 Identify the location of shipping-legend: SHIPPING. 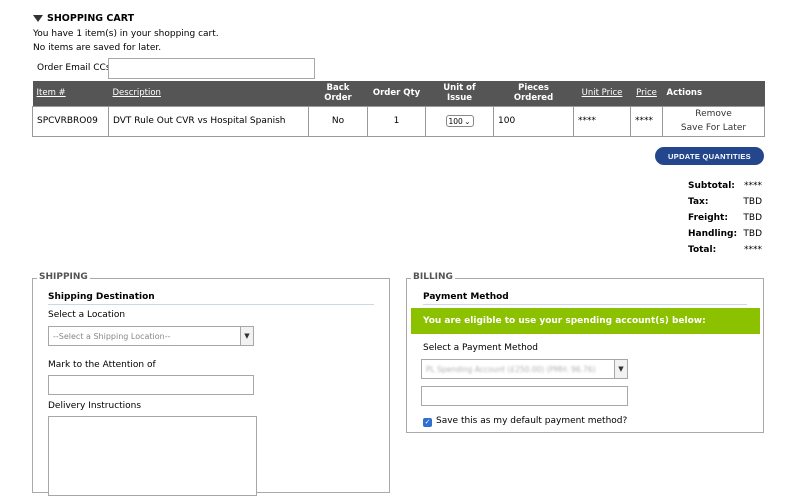
(63, 277).